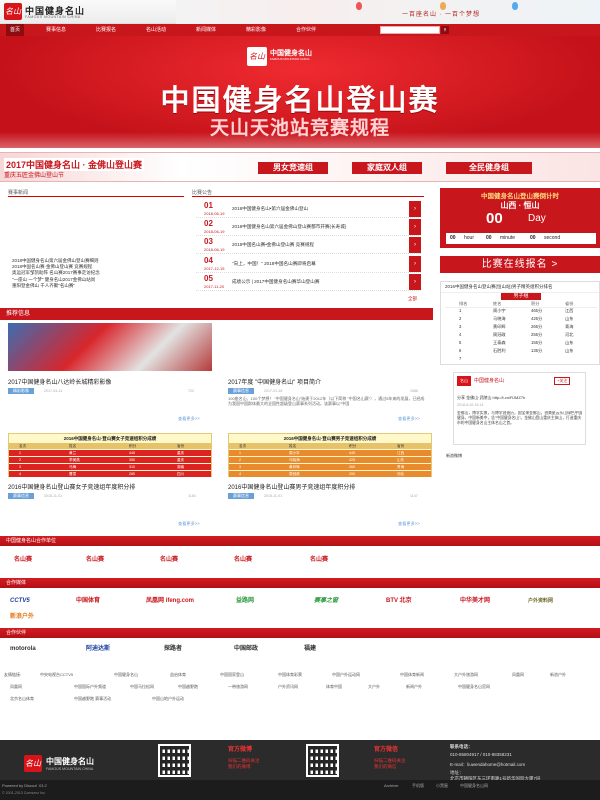 The width and height of the screenshot is (600, 800). I want to click on ranking-tab-male: 男子组, so click(521, 296).